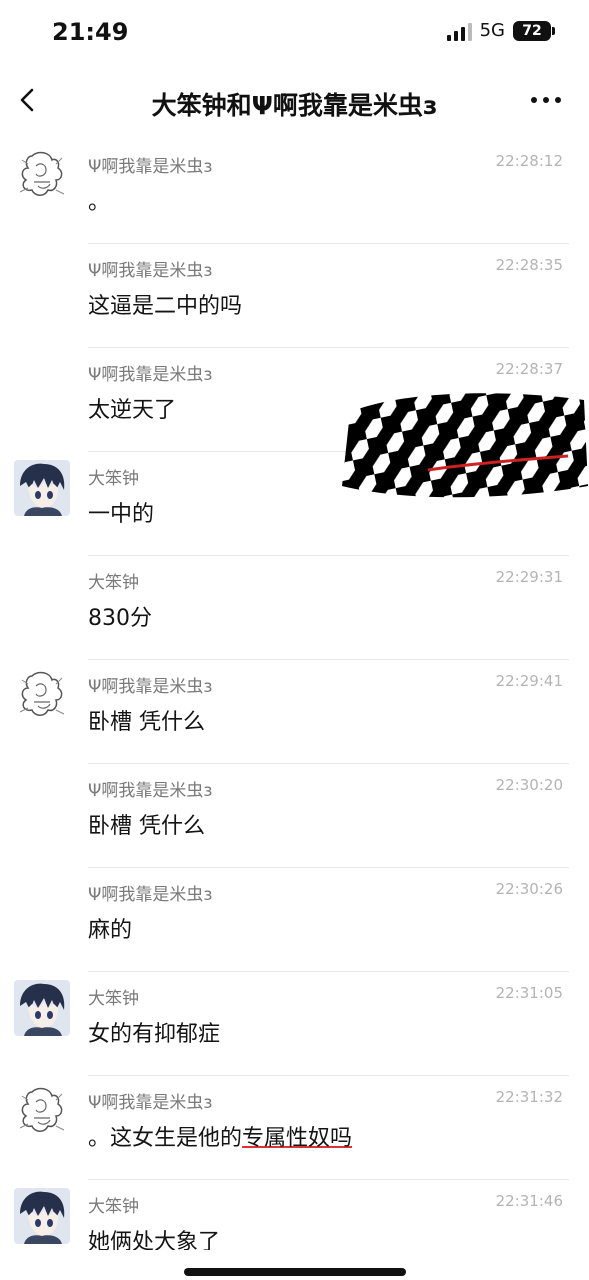  I want to click on message-row: Ψ啊我靠是米虫з 22:31:32 。这女生是他的专属性奴吗, so click(294, 1128).